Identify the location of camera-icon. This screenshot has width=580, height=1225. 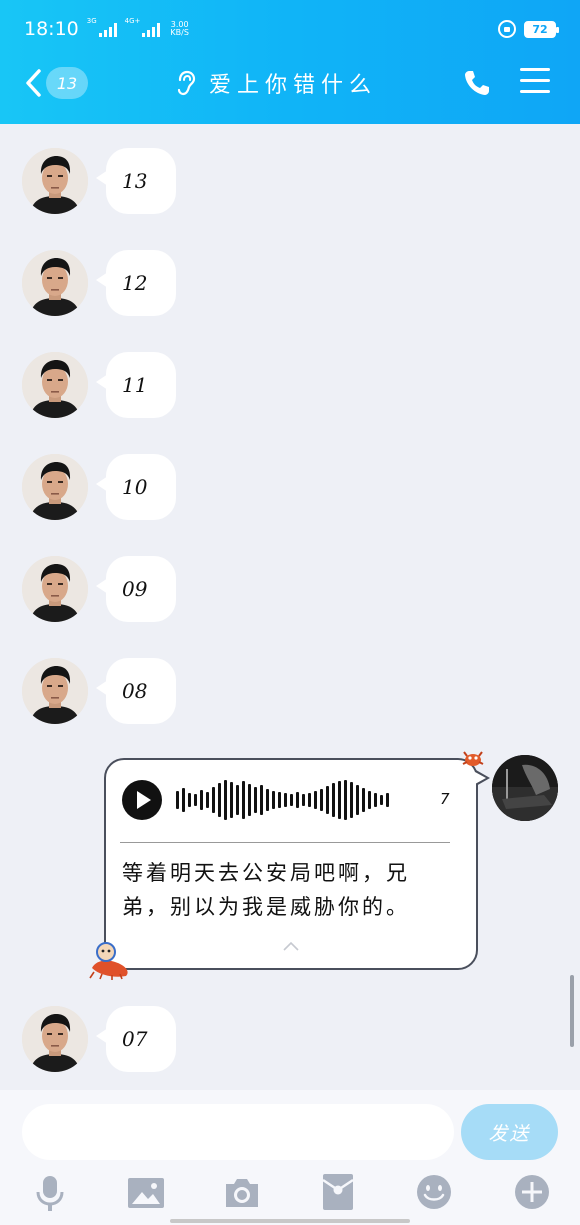
(242, 1192).